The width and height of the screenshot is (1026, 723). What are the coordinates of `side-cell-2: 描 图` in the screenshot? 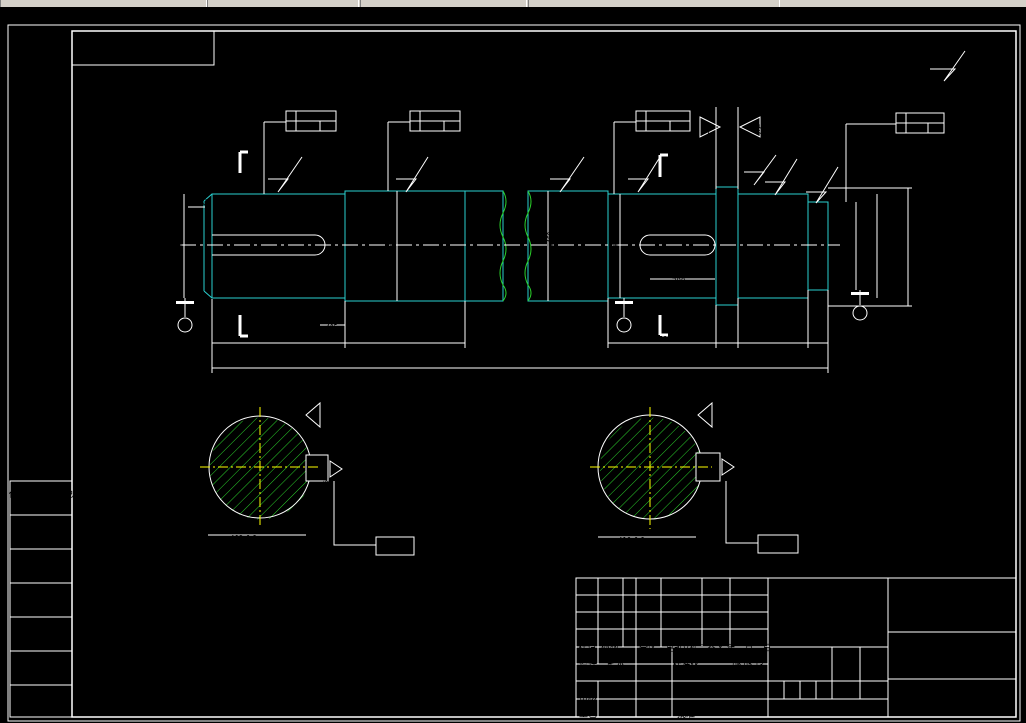 It's located at (41, 528).